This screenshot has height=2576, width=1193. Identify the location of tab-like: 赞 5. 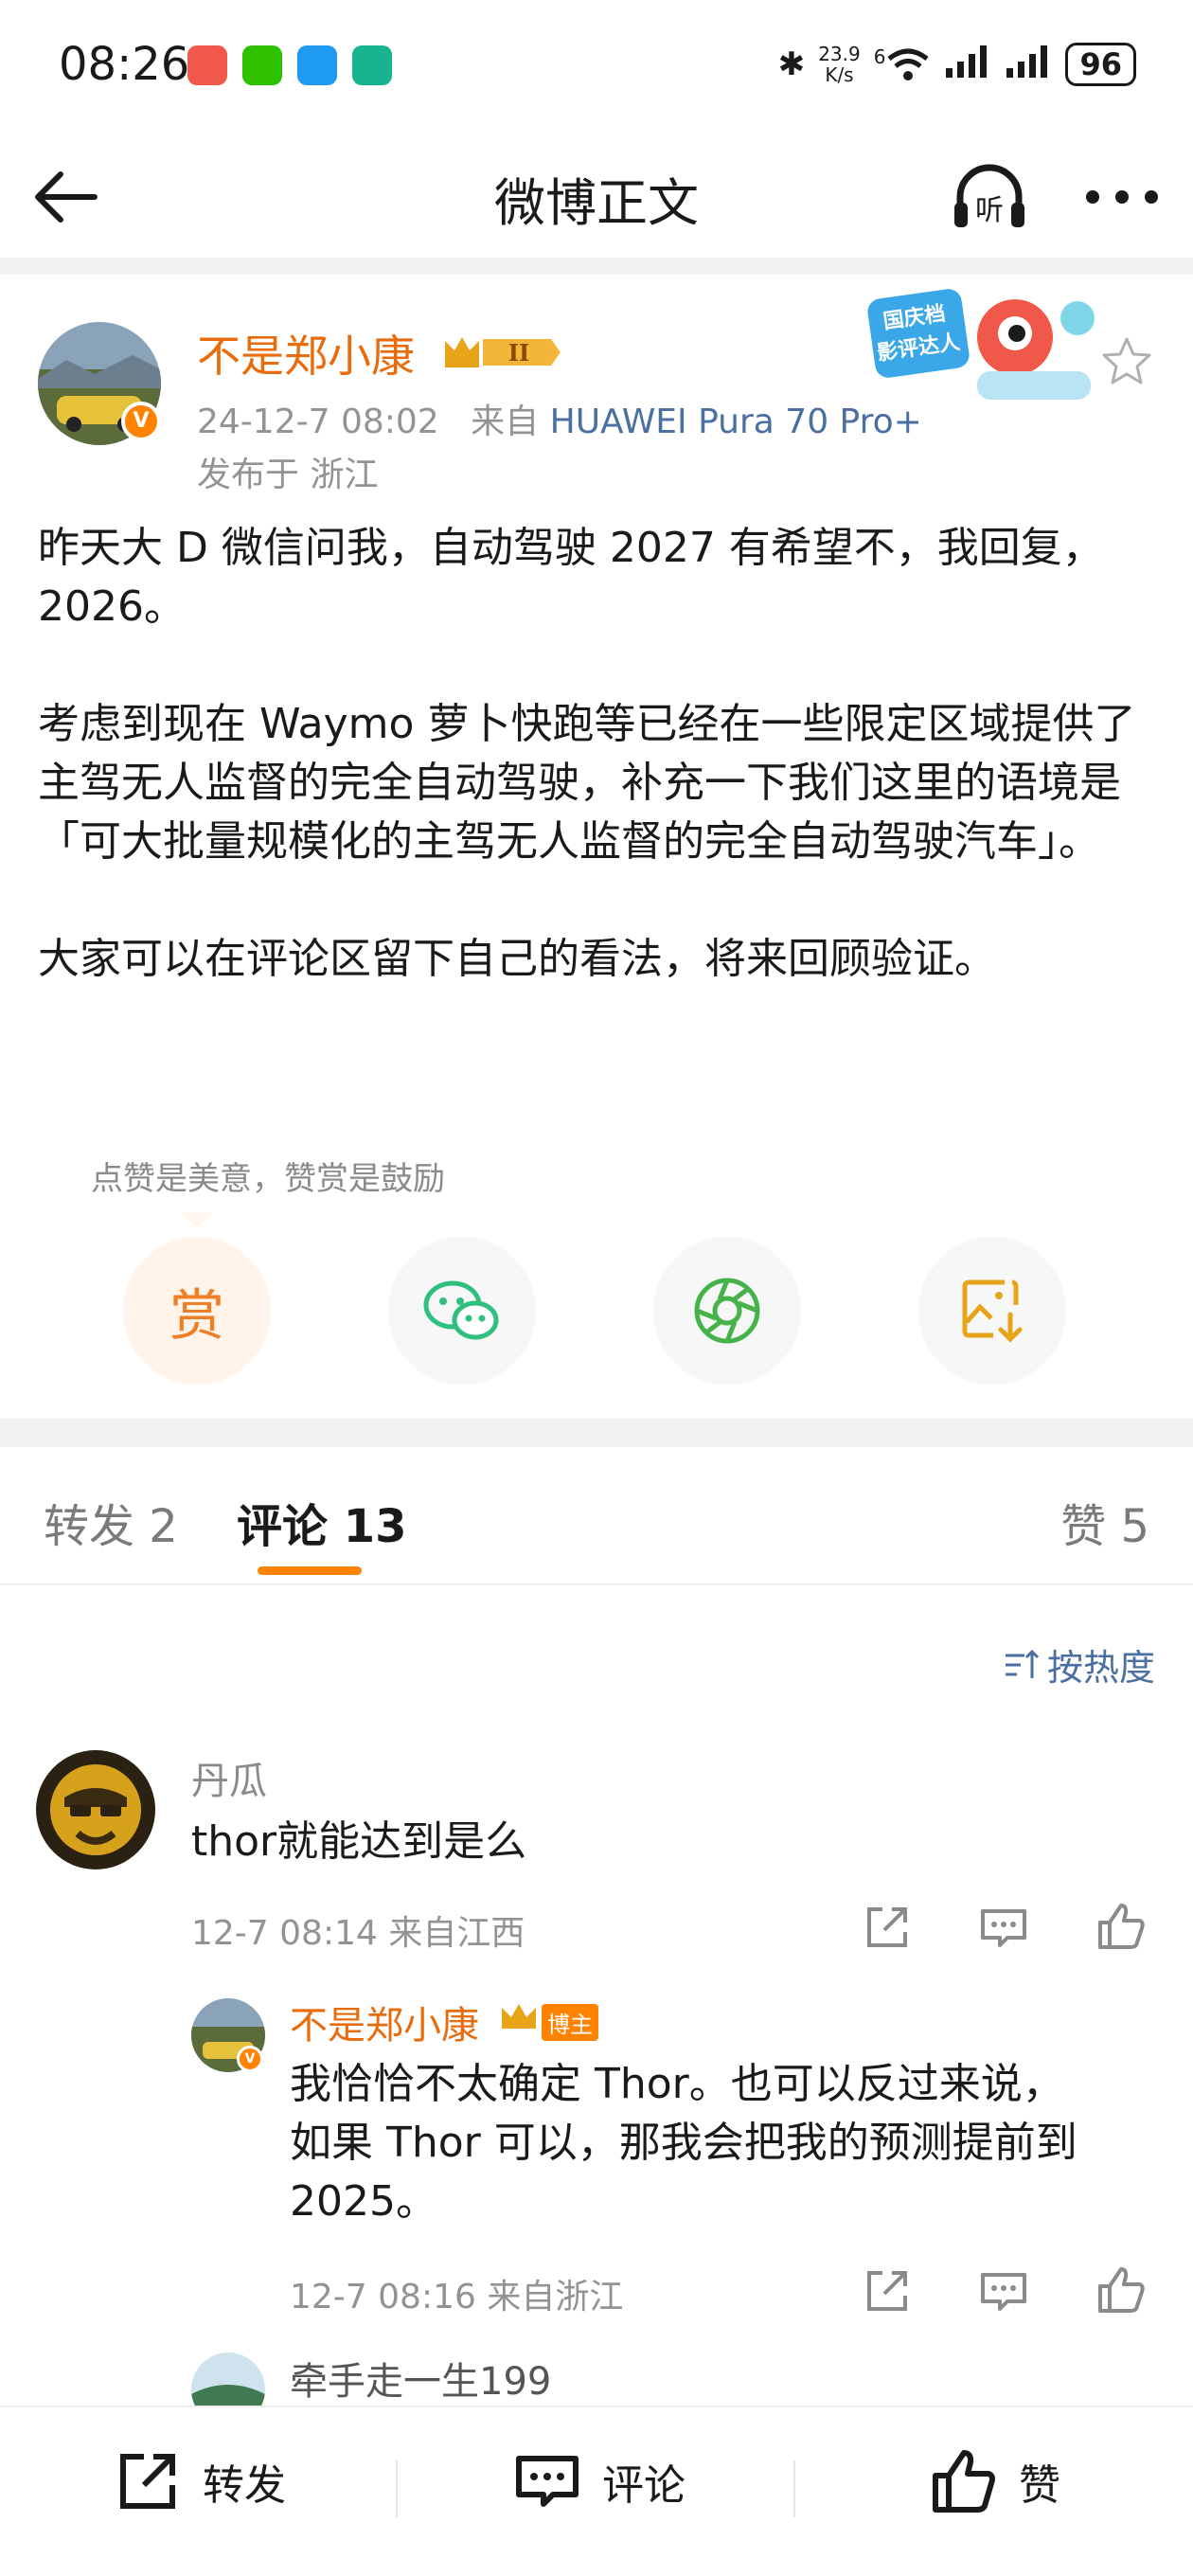
(1104, 1522).